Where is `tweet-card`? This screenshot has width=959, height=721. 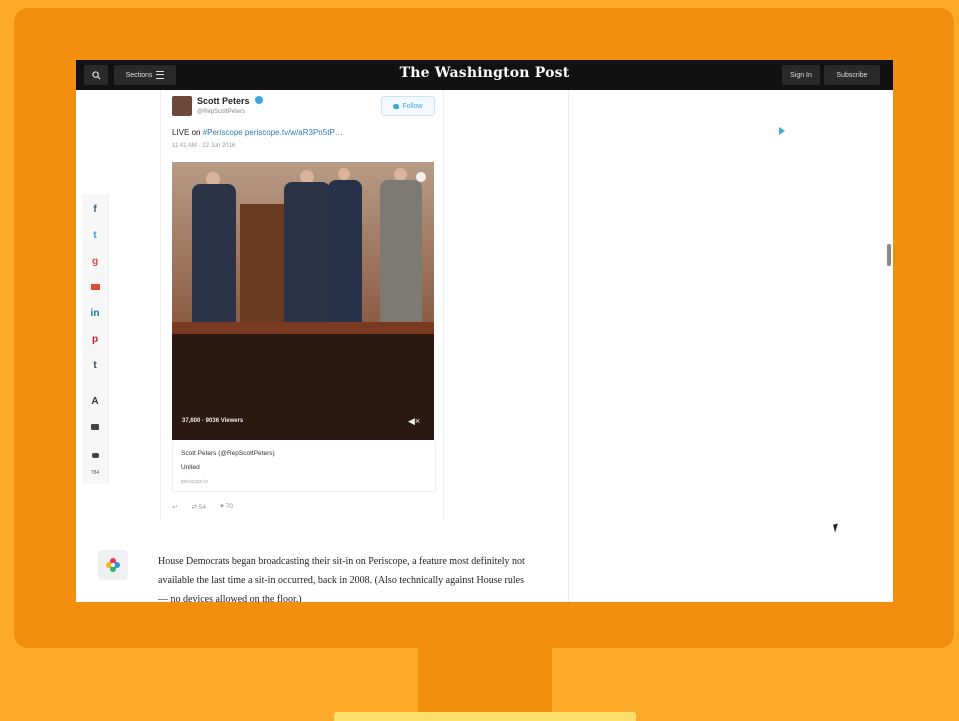 tweet-card is located at coordinates (304, 466).